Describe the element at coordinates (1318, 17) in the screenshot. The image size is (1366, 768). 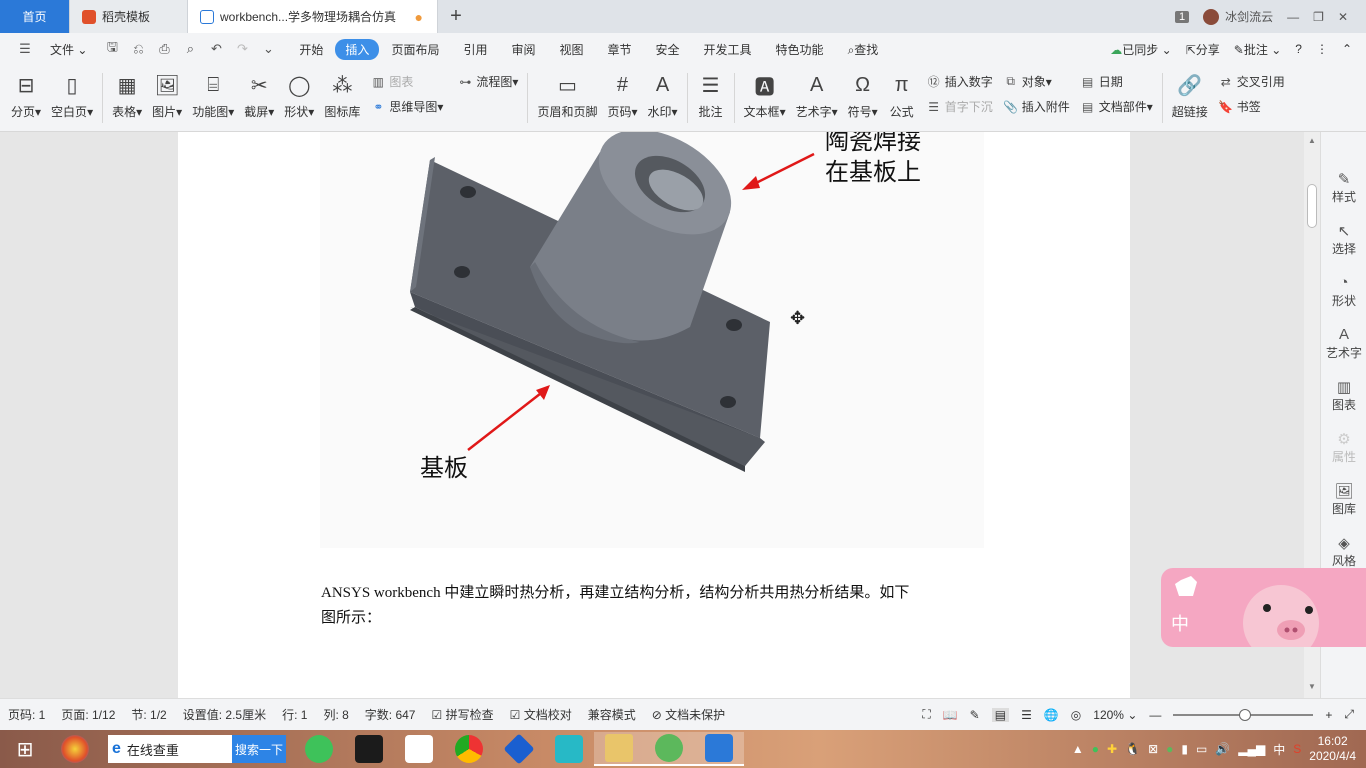
I see `restore-icon: ❐` at that location.